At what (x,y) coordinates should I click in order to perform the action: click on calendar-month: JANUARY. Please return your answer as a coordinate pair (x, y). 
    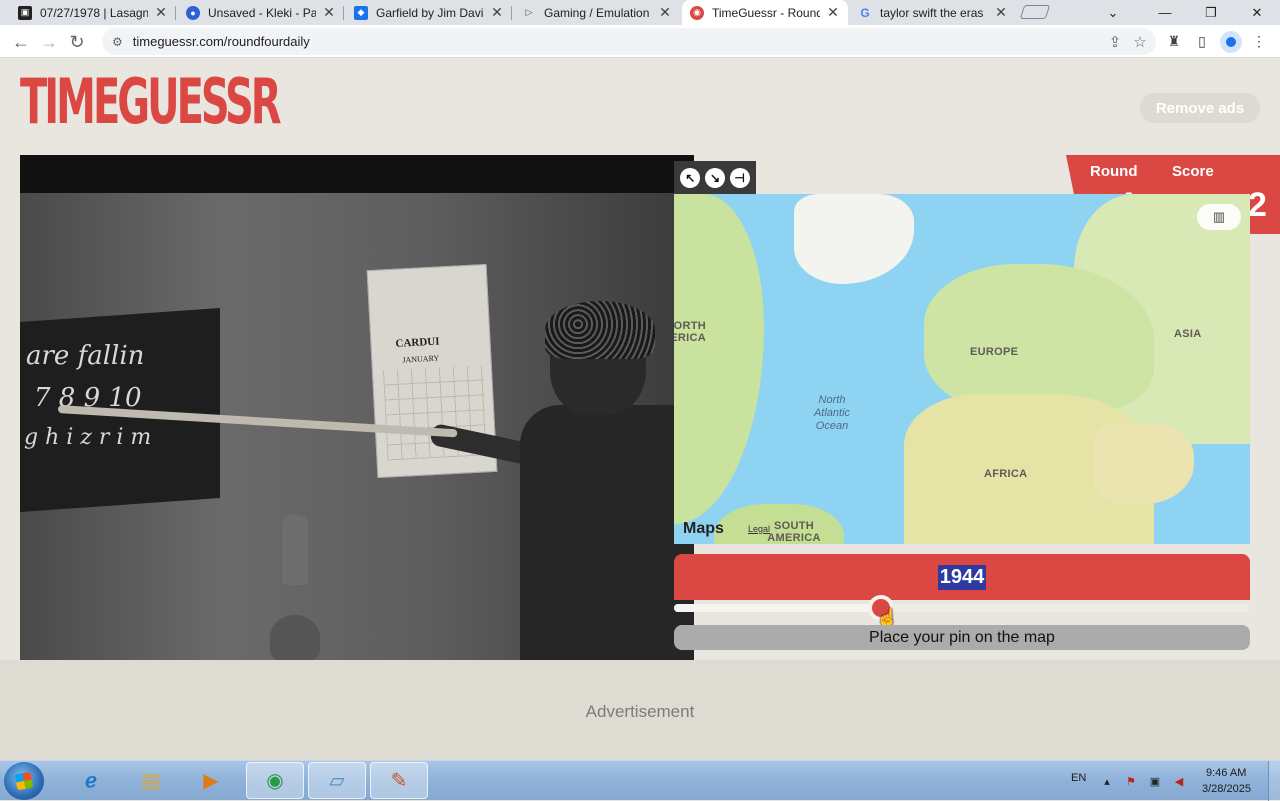
    Looking at the image, I should click on (421, 359).